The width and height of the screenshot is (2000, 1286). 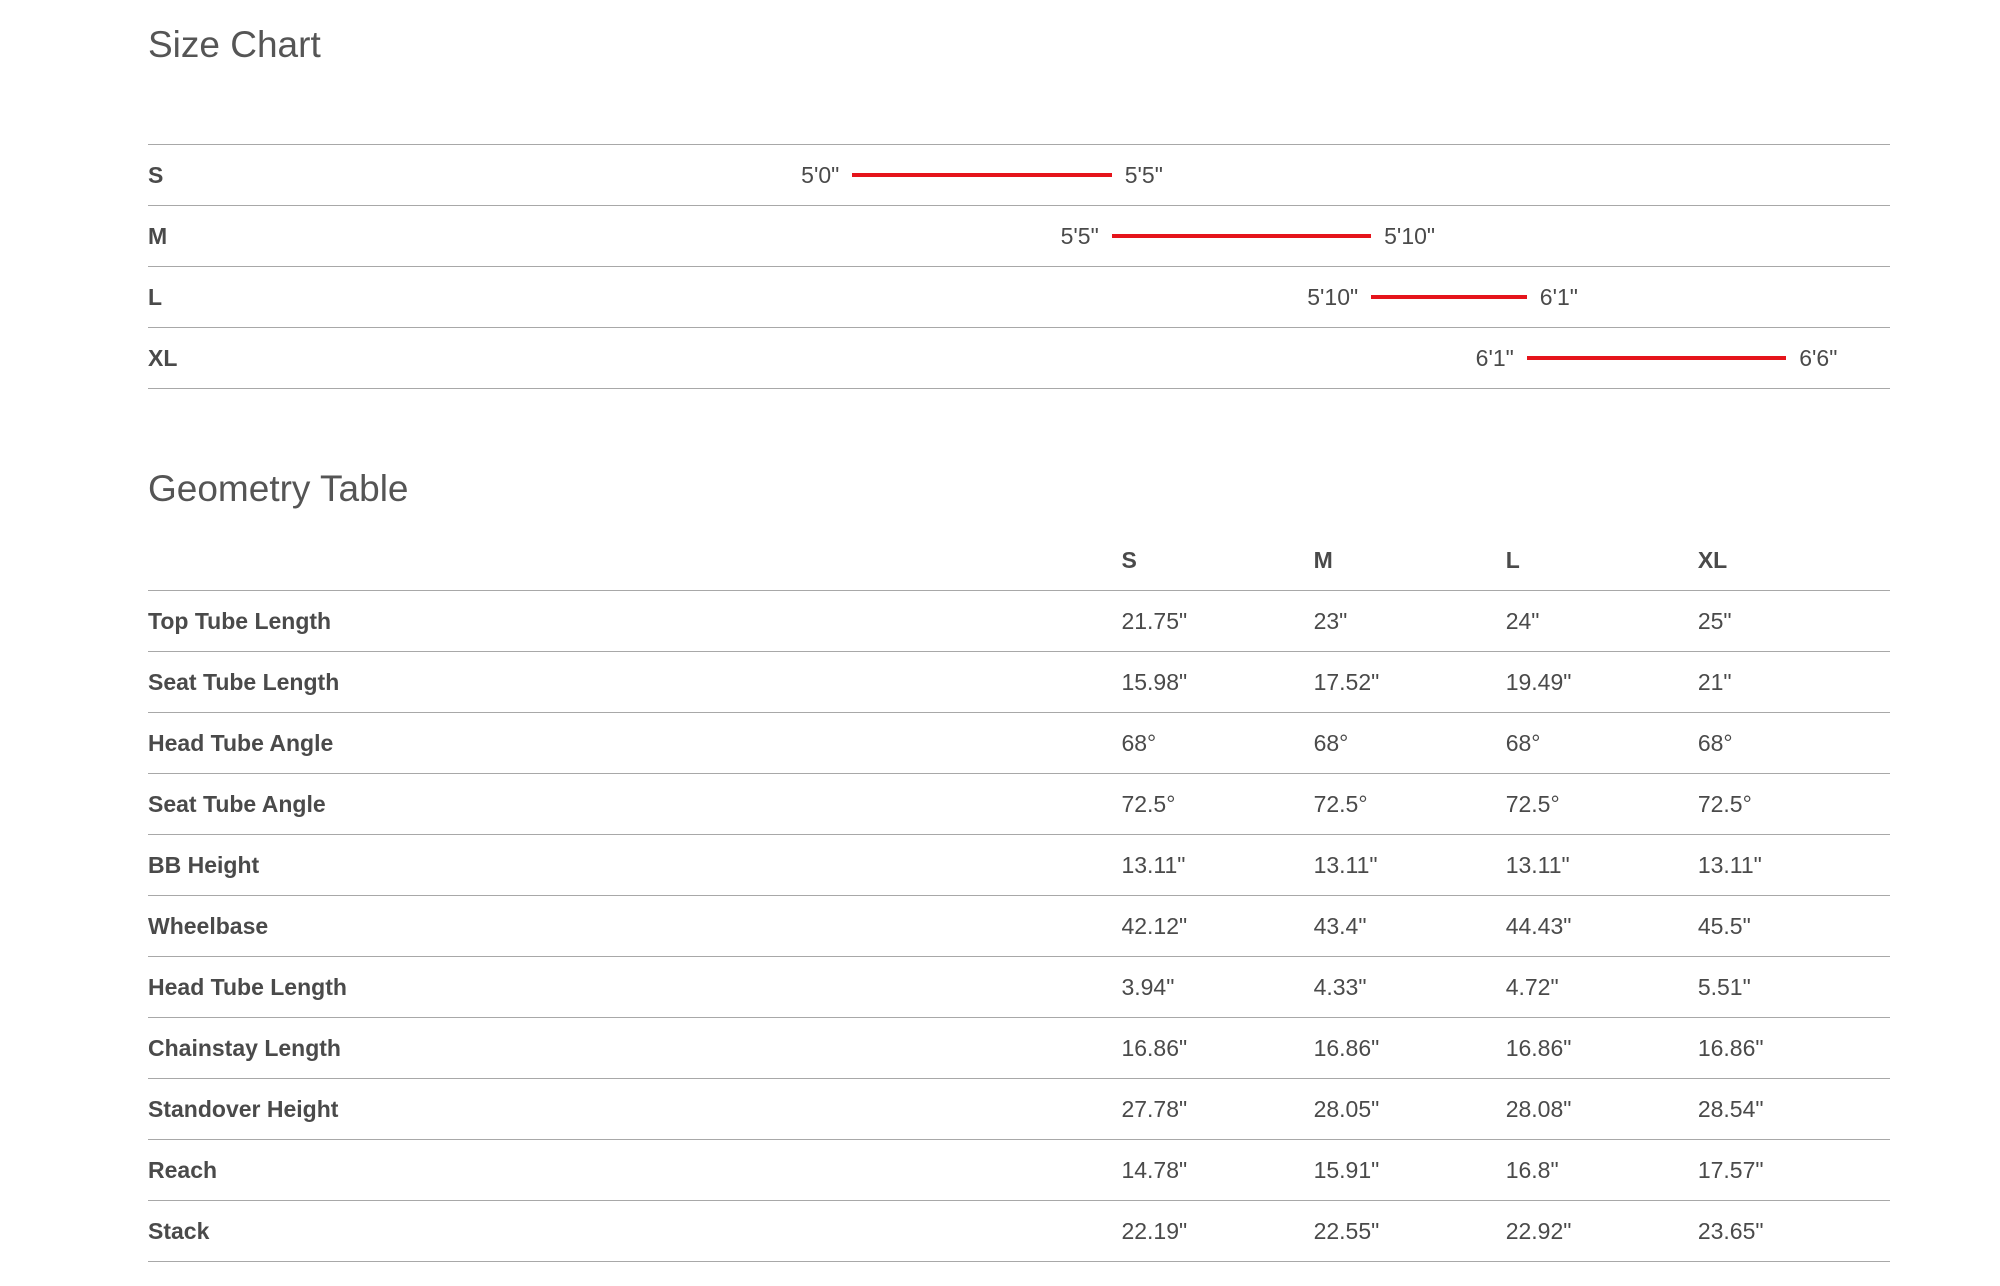 What do you see at coordinates (1217, 926) in the screenshot?
I see `metric-value: 42.12"` at bounding box center [1217, 926].